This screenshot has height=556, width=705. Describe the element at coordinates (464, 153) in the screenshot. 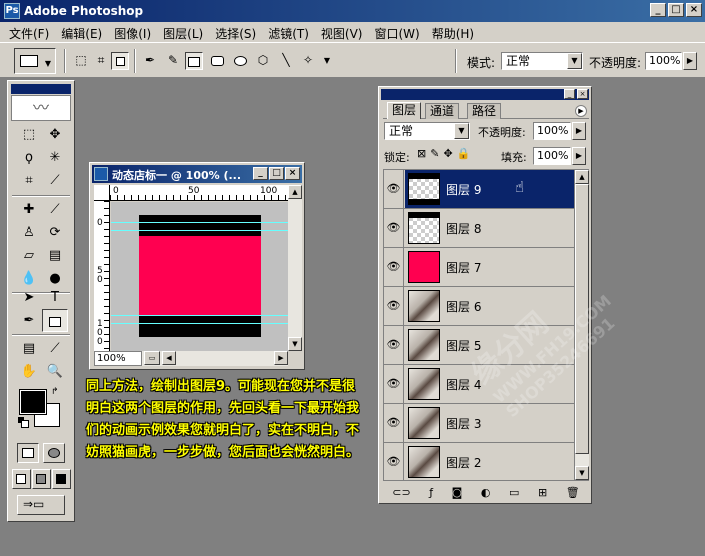

I see `lock-all-icon: 🔒` at that location.